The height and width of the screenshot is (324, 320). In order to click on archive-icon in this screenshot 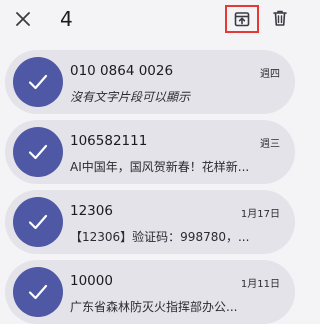, I will do `click(242, 19)`.